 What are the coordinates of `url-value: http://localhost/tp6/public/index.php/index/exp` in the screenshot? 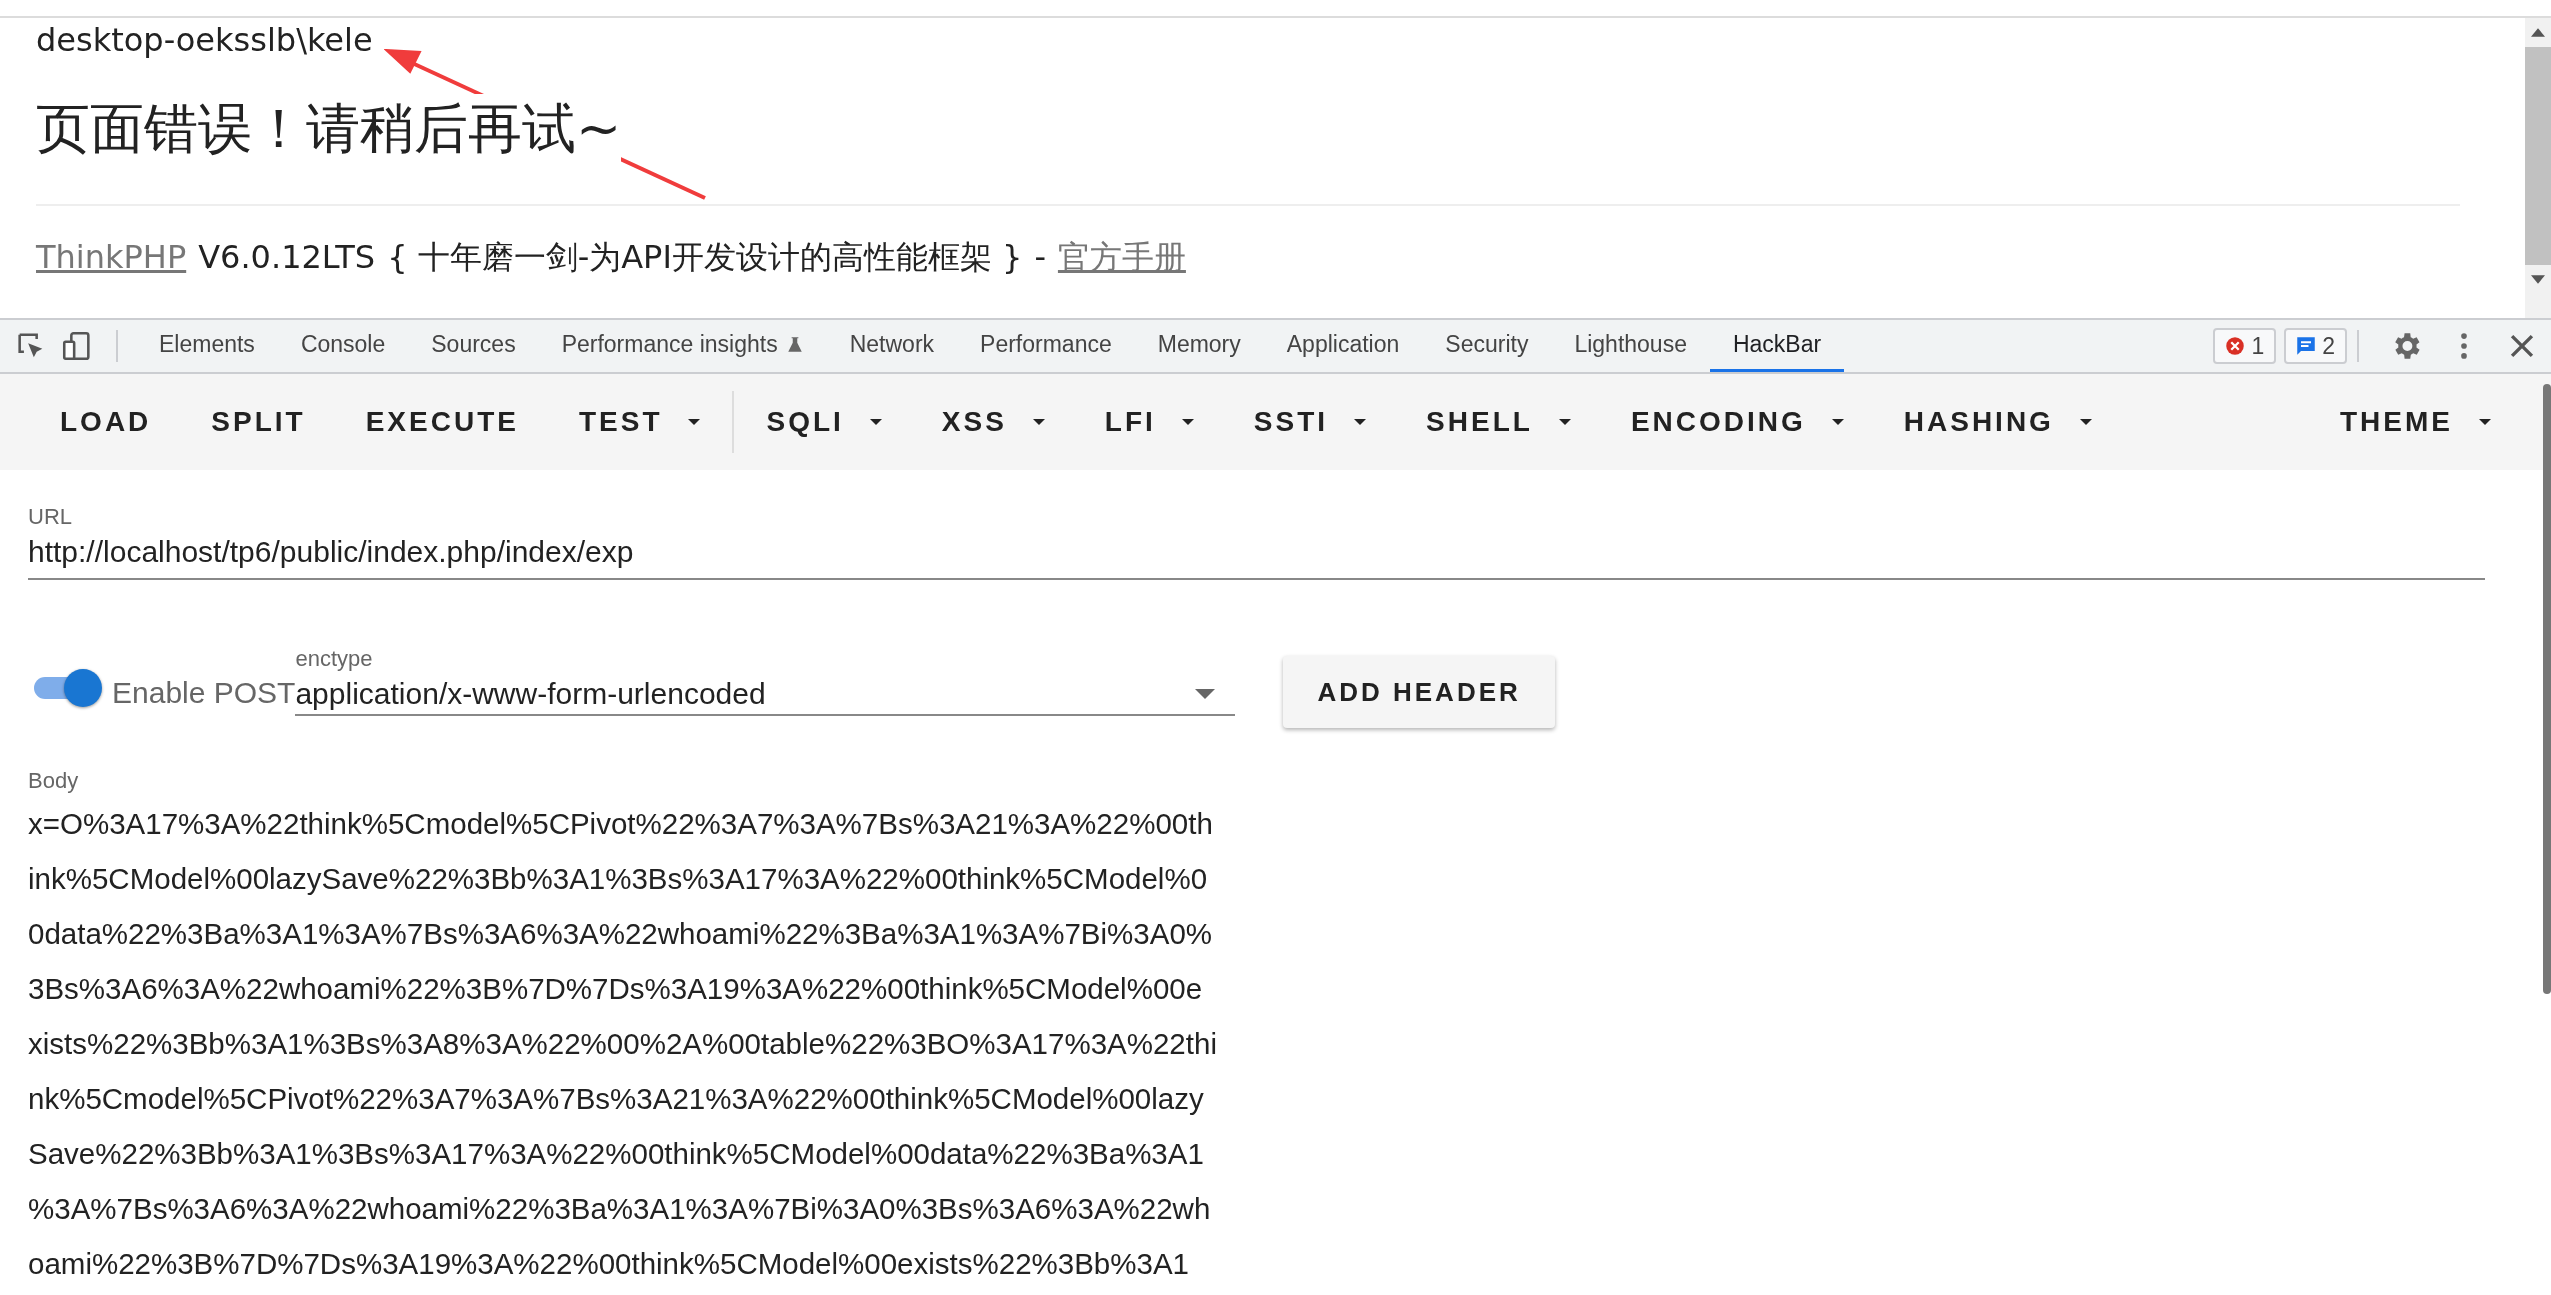 It's located at (331, 552).